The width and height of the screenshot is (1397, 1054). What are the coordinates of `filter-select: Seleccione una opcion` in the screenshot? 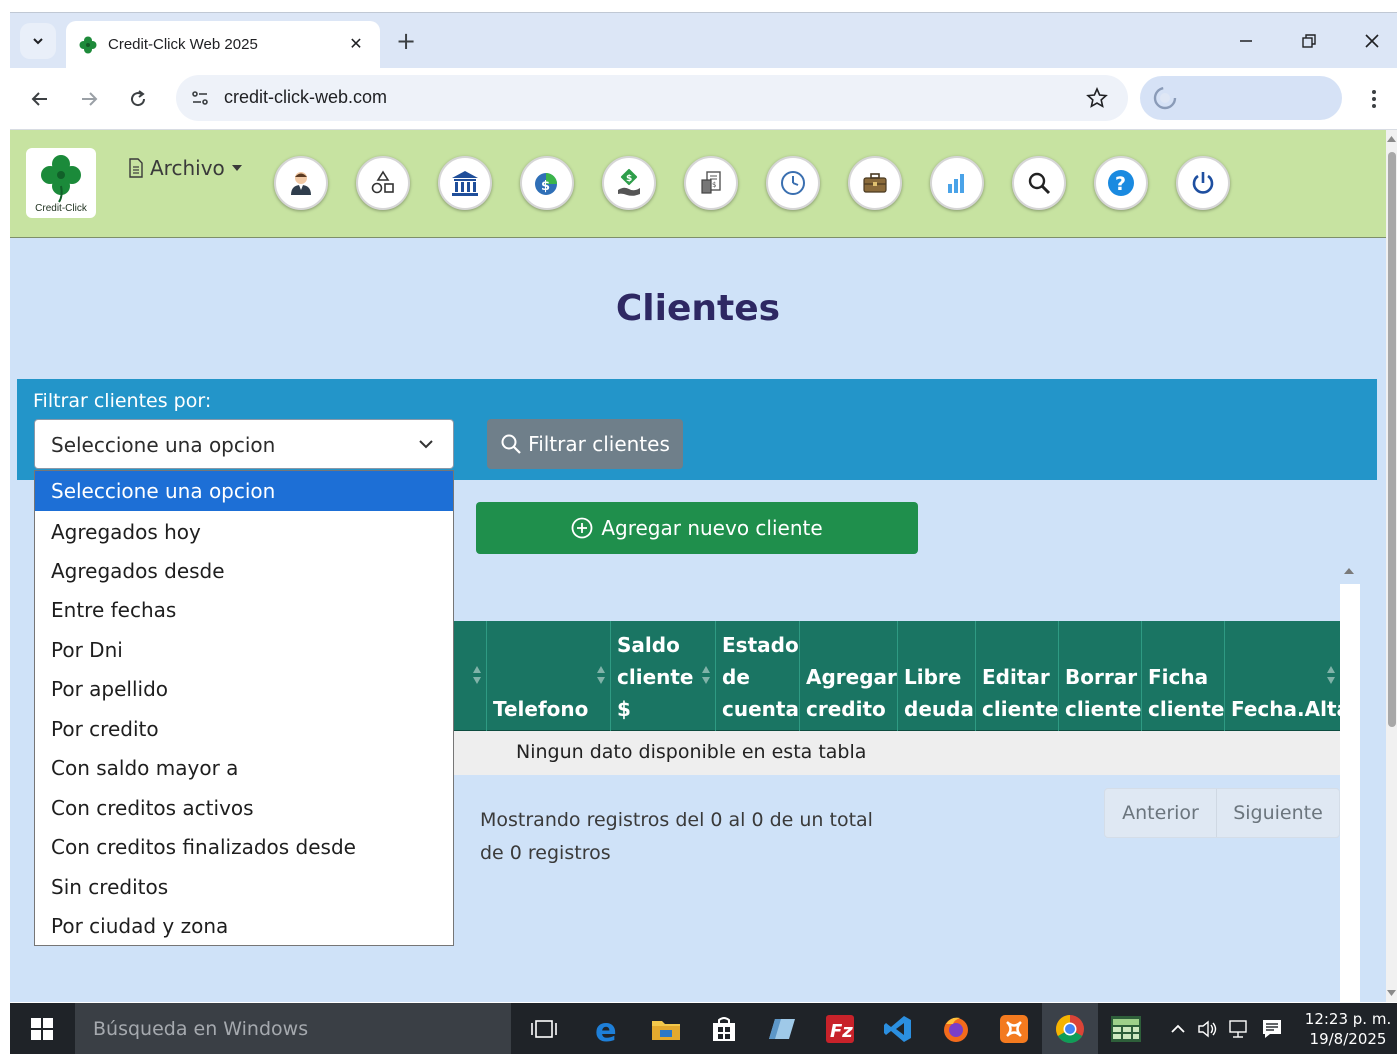 It's located at (244, 444).